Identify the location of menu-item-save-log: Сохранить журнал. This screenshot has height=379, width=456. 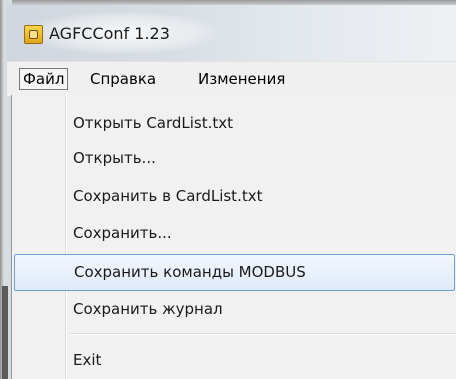
(234, 309).